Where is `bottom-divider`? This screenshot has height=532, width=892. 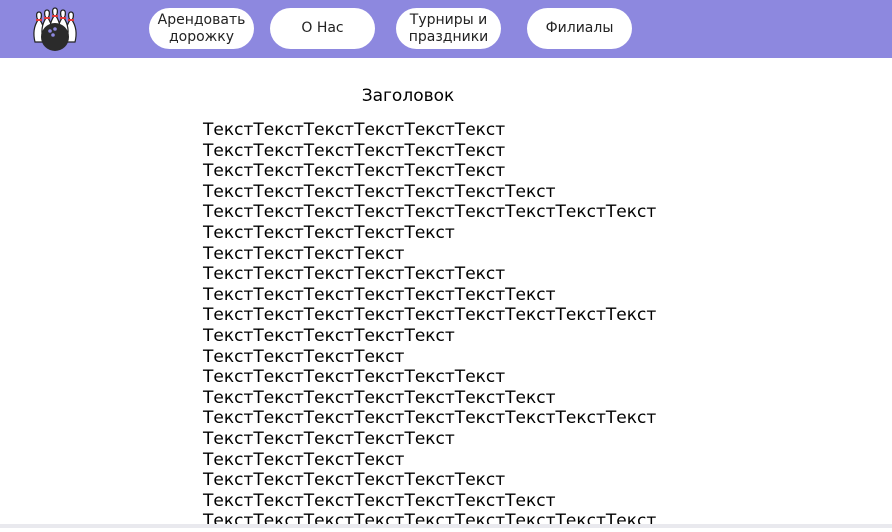
bottom-divider is located at coordinates (446, 526).